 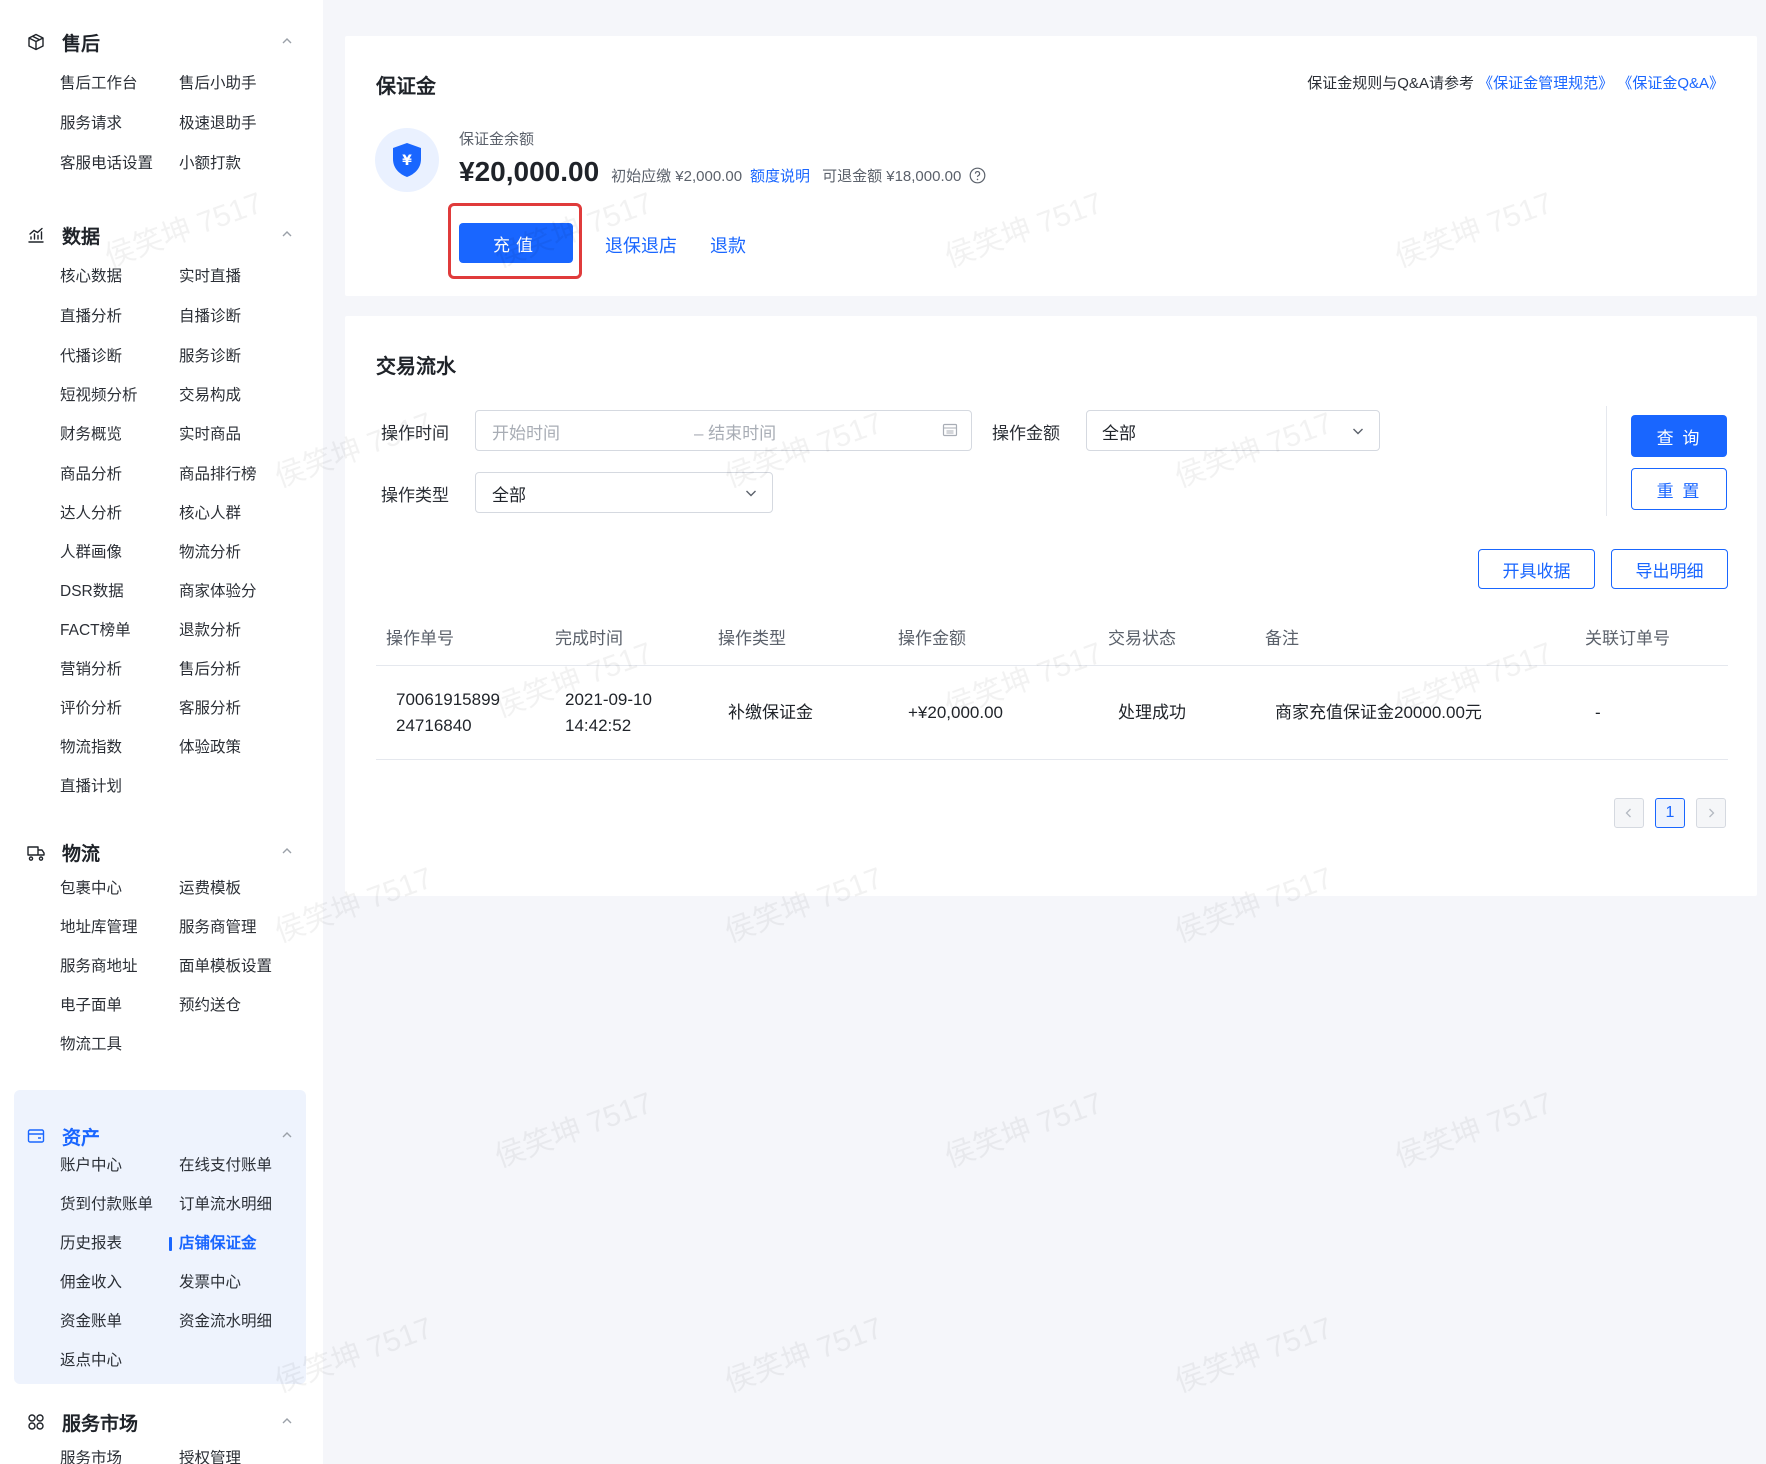 I want to click on cell-related-order: -, so click(x=1598, y=712).